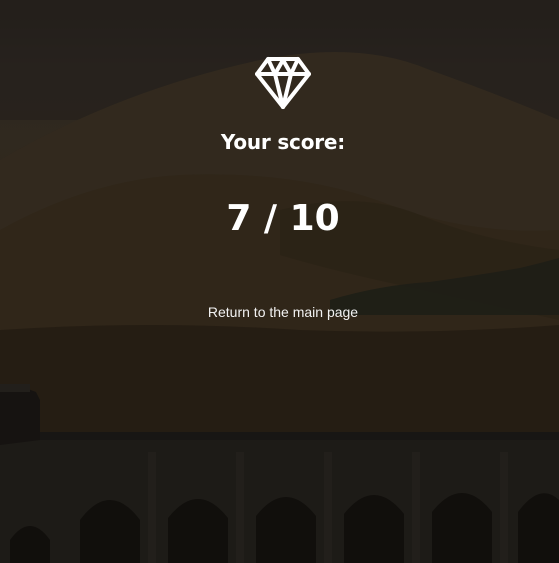 This screenshot has width=559, height=563. Describe the element at coordinates (283, 218) in the screenshot. I see `score-value: 7 / 10` at that location.